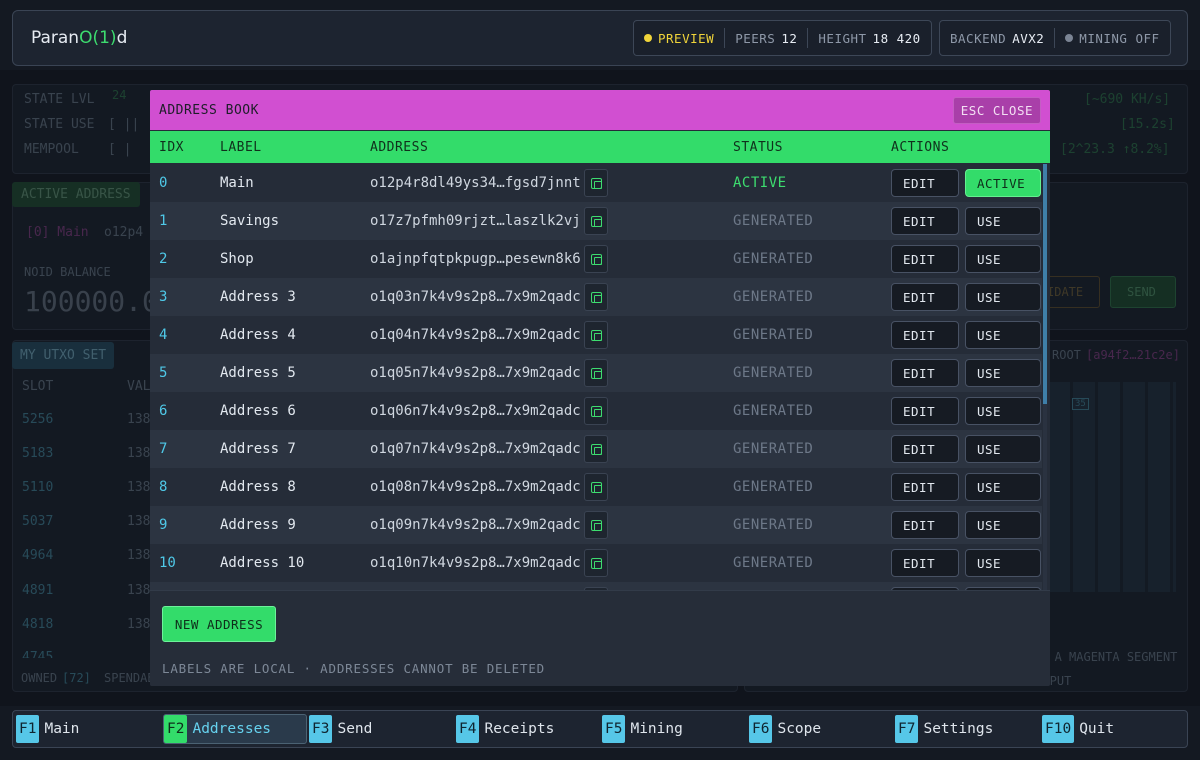  What do you see at coordinates (475, 183) in the screenshot?
I see `row-address: o12p4r8dl49ys34…fgsd7jnnt` at bounding box center [475, 183].